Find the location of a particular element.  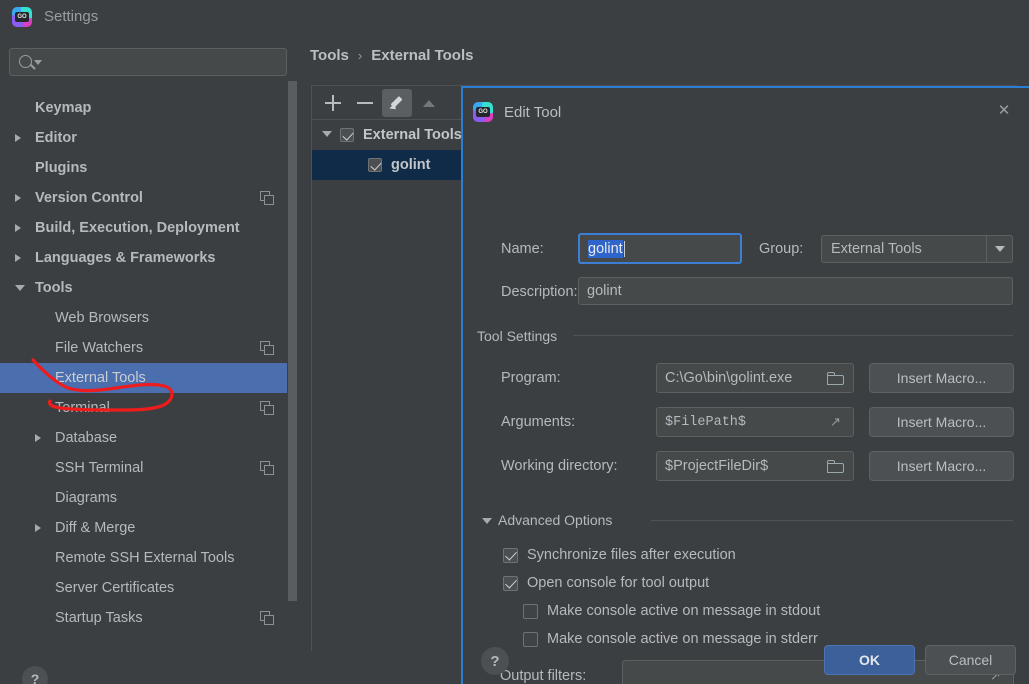

sidebar-item-server-certificates: Server Certificates is located at coordinates (149, 588).